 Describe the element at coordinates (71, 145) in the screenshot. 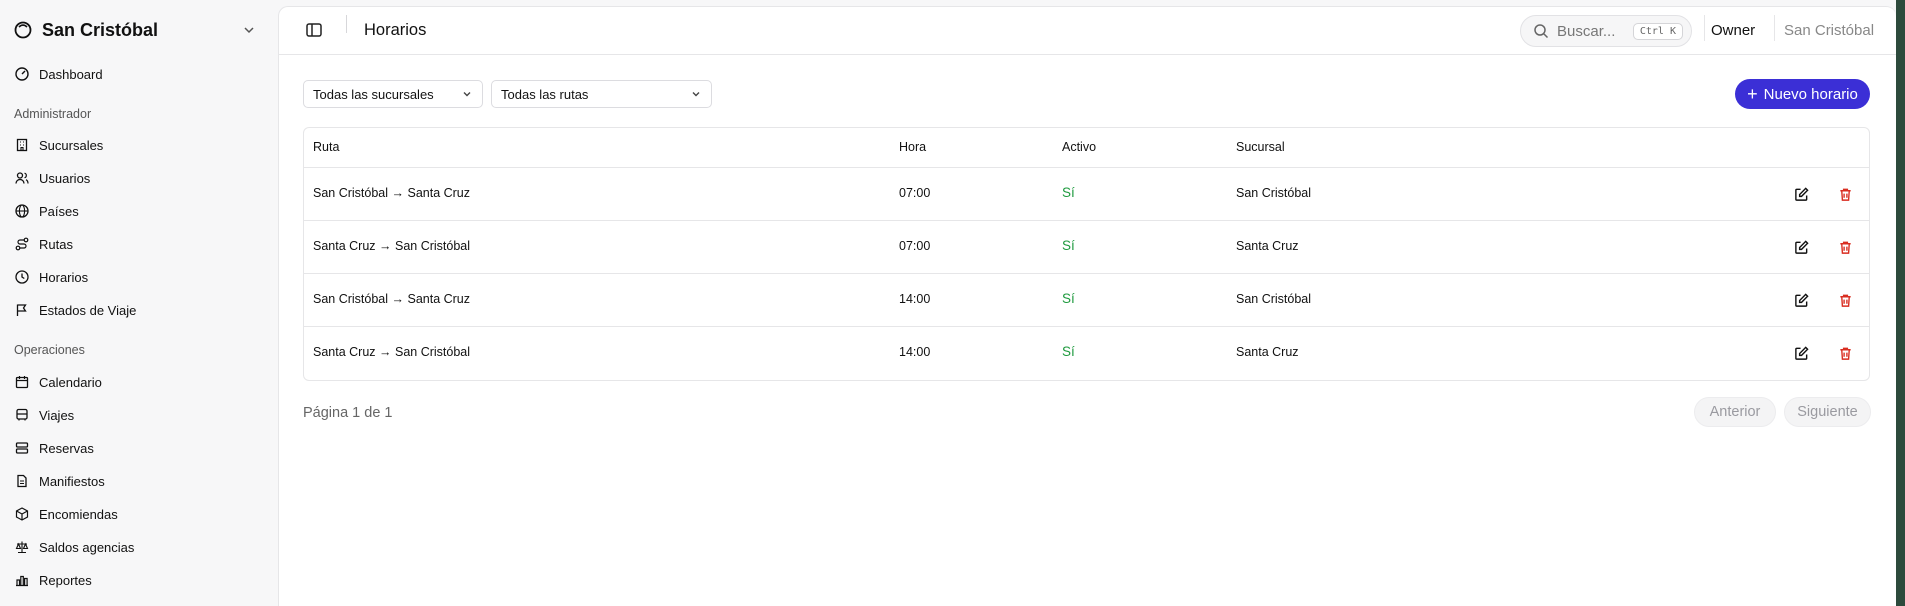

I see `sidebar-item-label: Sucursales` at that location.